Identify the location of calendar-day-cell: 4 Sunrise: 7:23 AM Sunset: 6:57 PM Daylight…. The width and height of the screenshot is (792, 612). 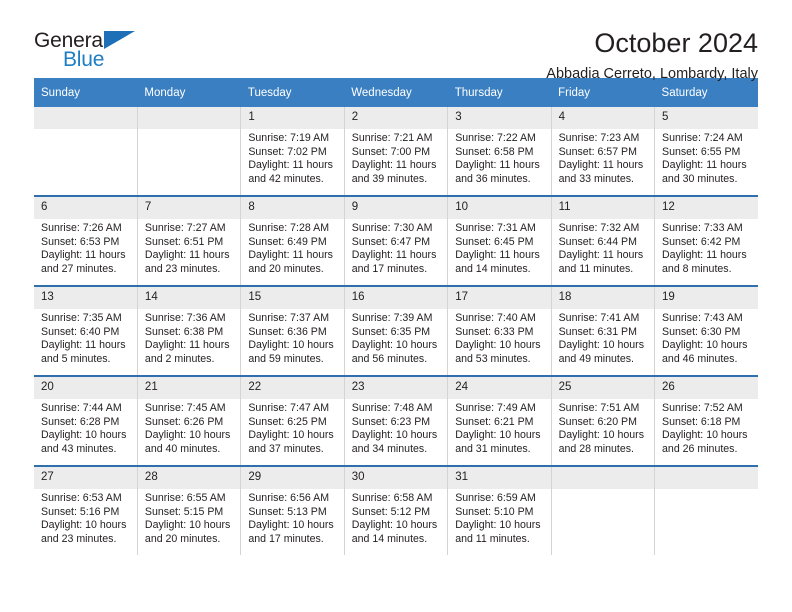
(603, 151).